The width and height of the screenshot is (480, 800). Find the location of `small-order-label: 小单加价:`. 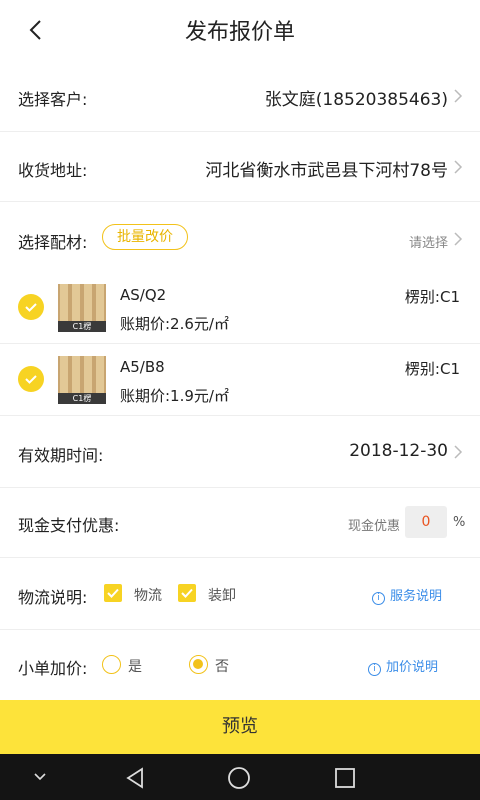

small-order-label: 小单加价: is located at coordinates (53, 668).